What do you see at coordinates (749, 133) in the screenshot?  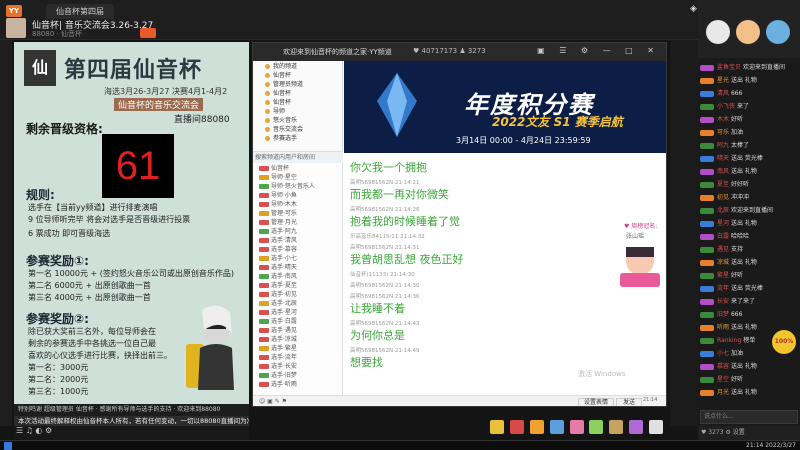 I see `live-message: 可乐 加油` at bounding box center [749, 133].